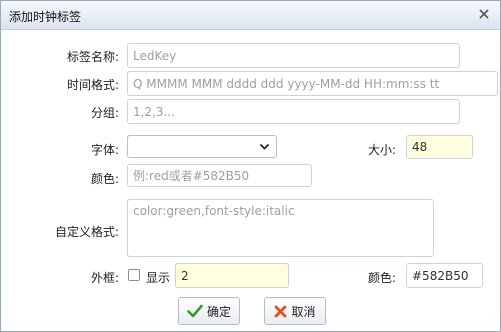 This screenshot has width=501, height=332. Describe the element at coordinates (484, 14) in the screenshot. I see `close-icon` at that location.